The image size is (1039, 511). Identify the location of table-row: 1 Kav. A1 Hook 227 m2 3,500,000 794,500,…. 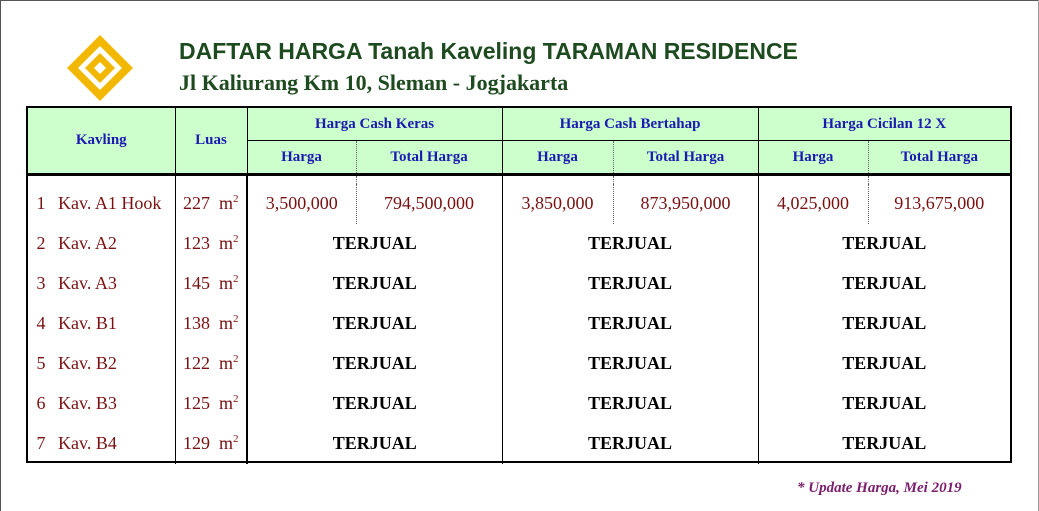
(519, 203).